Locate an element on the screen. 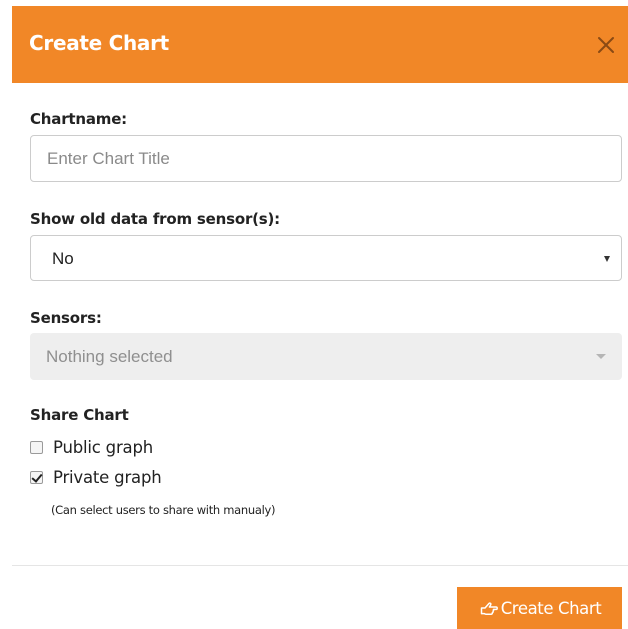 Image resolution: width=628 pixels, height=629 pixels. sensors-label: Sensors: is located at coordinates (66, 318).